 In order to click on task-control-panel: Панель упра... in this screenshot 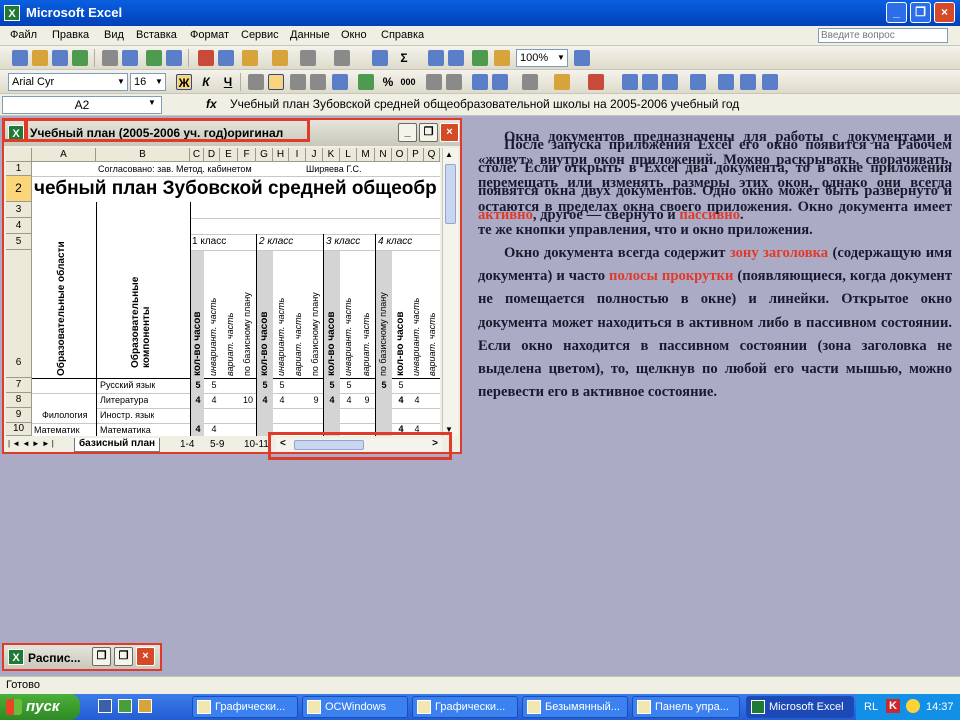, I will do `click(686, 707)`.